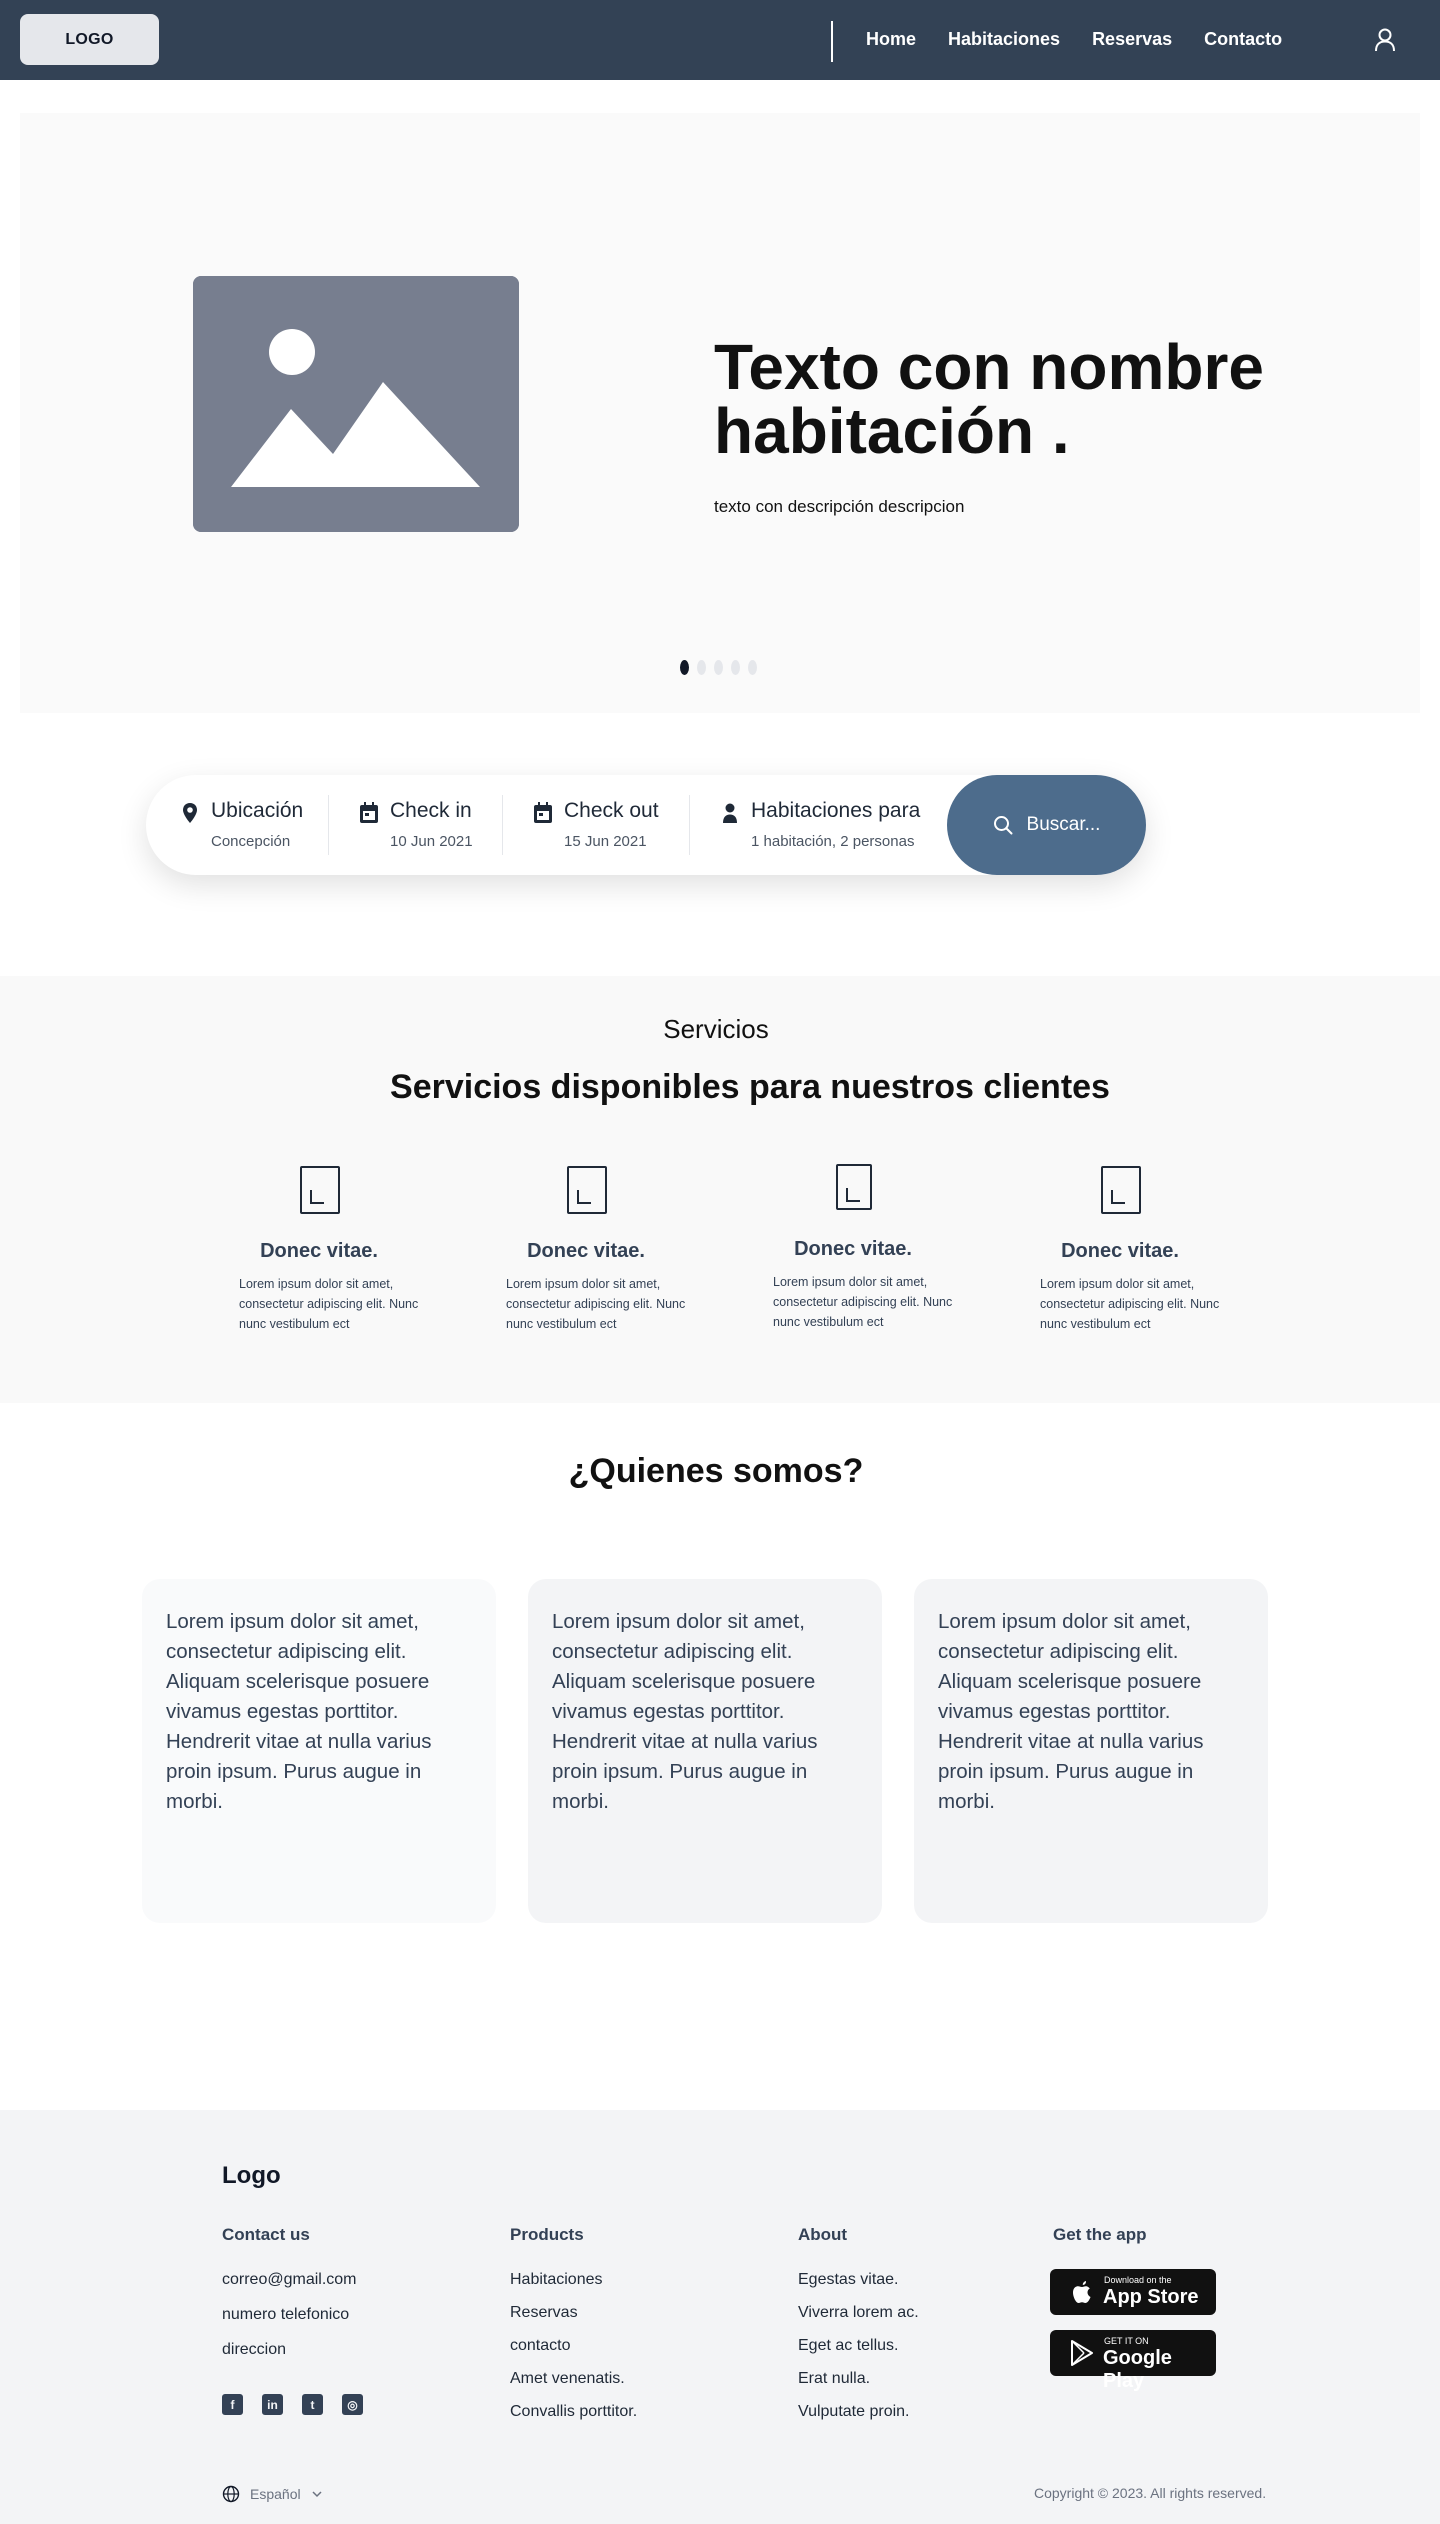 Image resolution: width=1440 pixels, height=2524 pixels. I want to click on carousel-dots, so click(718, 667).